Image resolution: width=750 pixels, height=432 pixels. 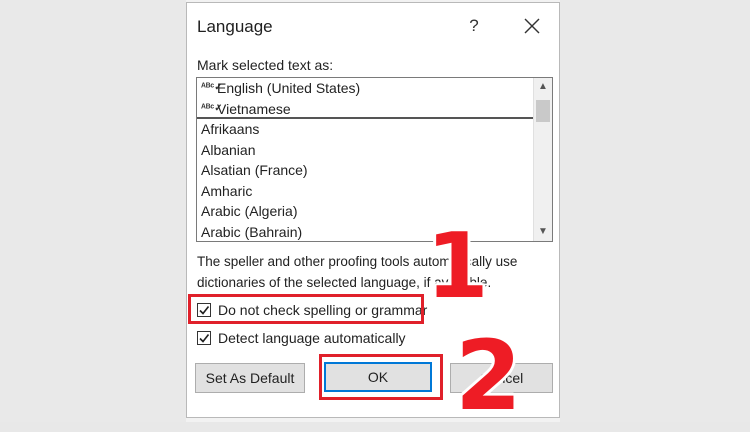 I want to click on list-item: Afrikaans, so click(x=365, y=129).